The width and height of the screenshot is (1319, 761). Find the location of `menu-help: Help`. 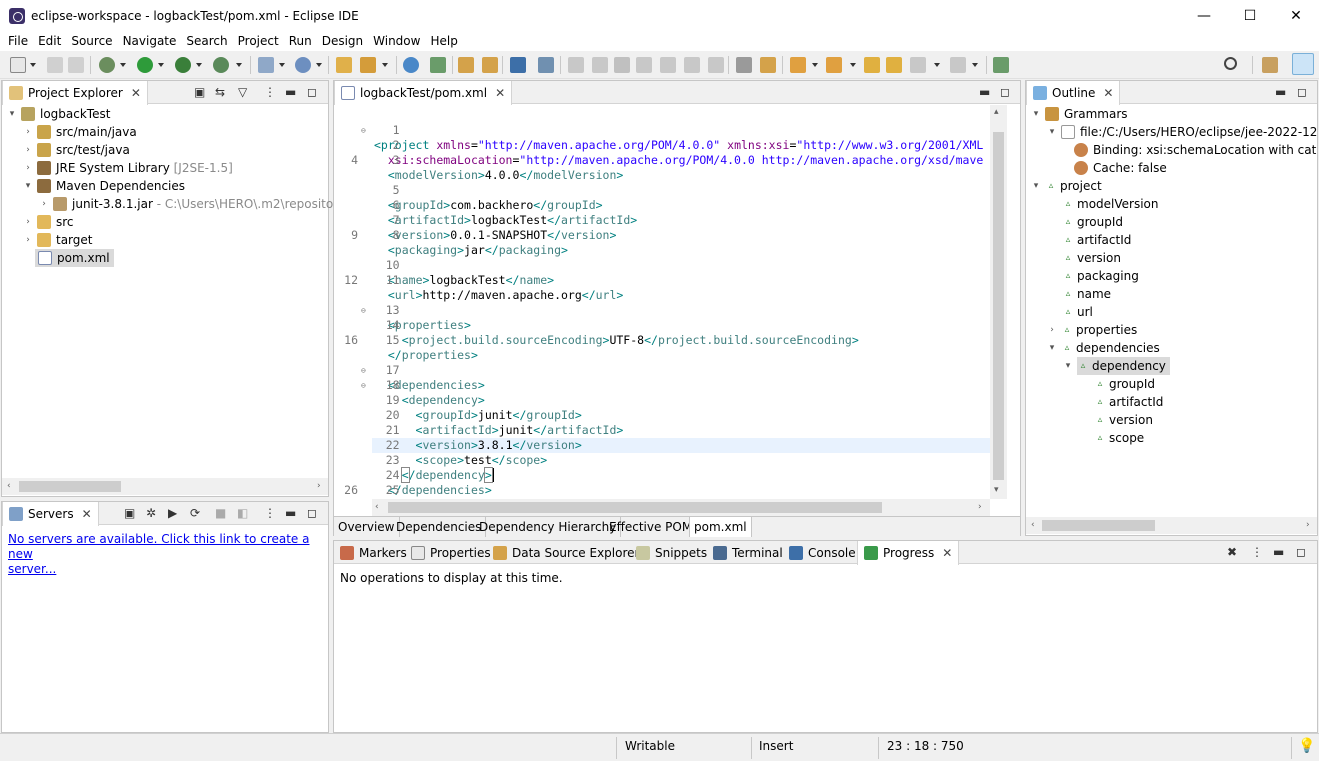

menu-help: Help is located at coordinates (443, 41).